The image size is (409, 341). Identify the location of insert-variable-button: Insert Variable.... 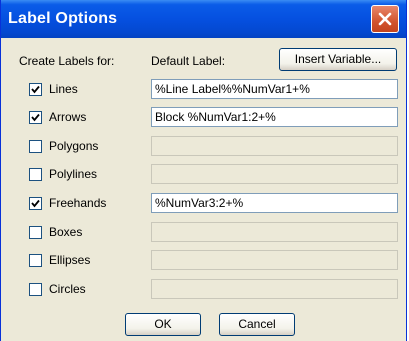
(338, 59).